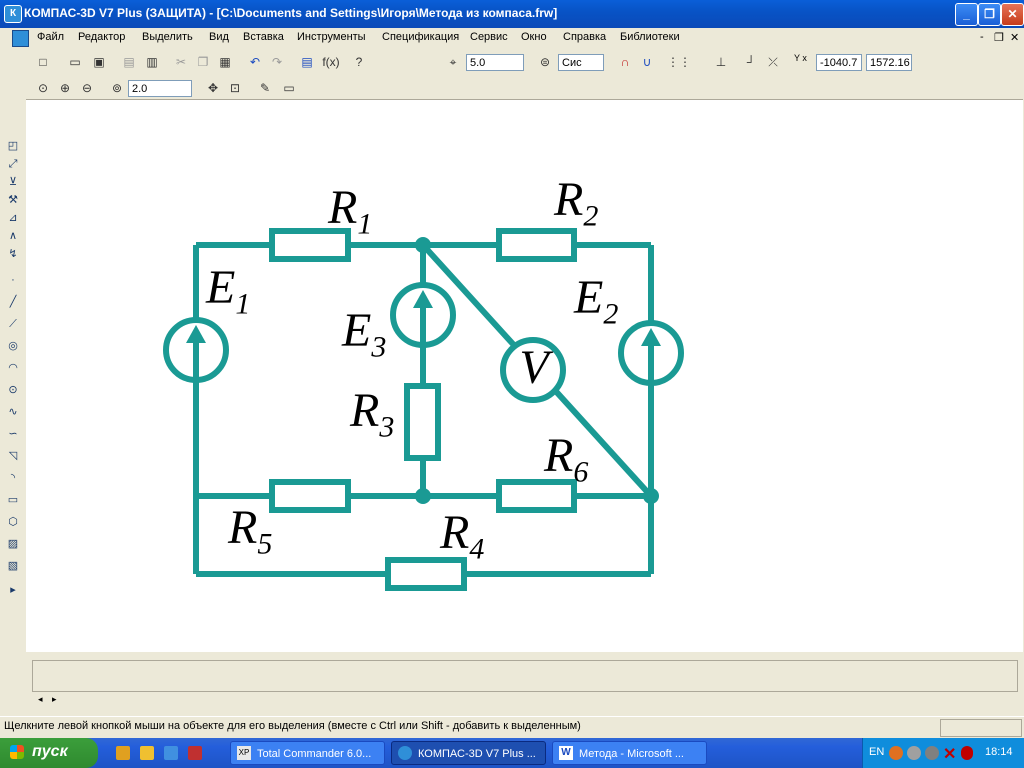  What do you see at coordinates (75, 62) in the screenshot?
I see `open-folder-icon: ▭` at bounding box center [75, 62].